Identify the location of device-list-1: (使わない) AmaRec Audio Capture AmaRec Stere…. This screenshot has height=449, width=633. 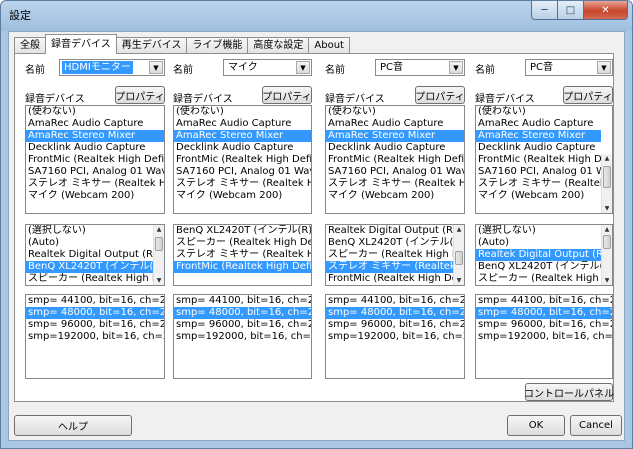
(95, 159).